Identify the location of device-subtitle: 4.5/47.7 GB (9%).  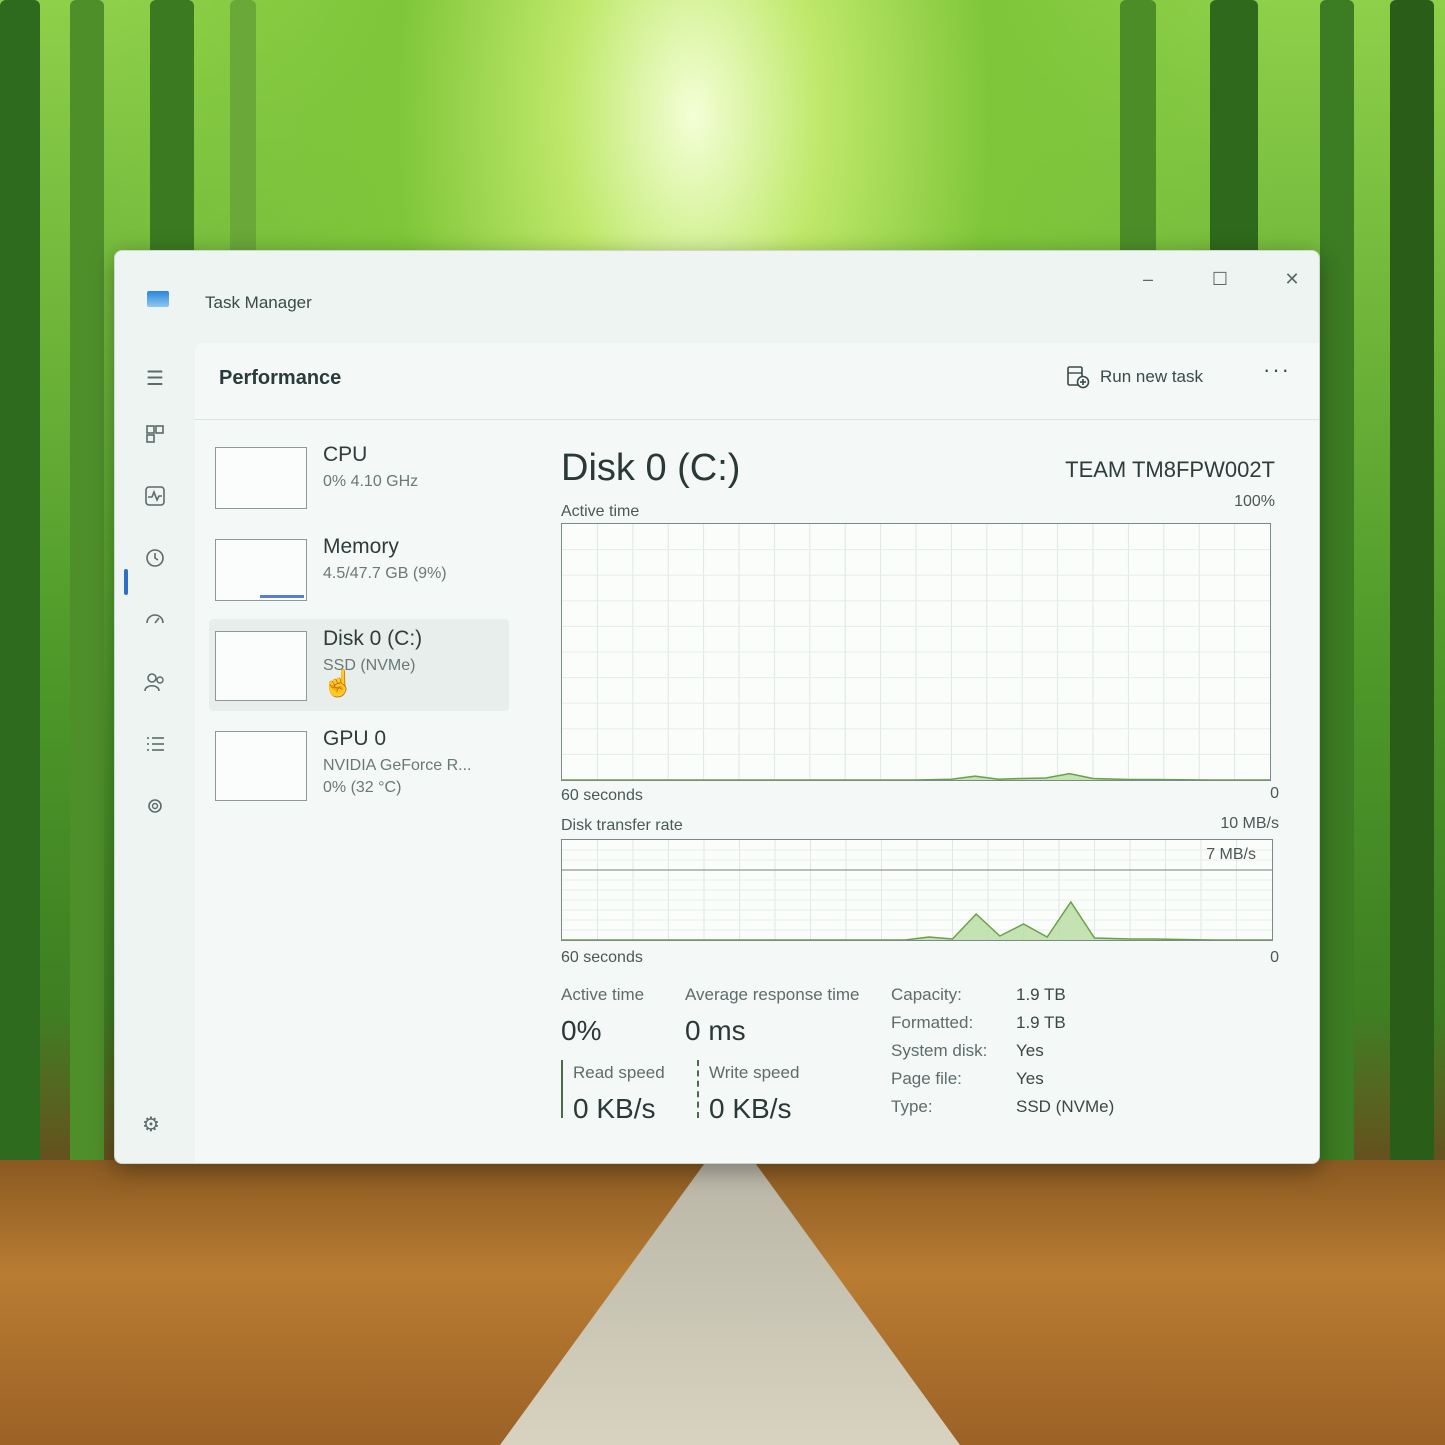
(385, 573).